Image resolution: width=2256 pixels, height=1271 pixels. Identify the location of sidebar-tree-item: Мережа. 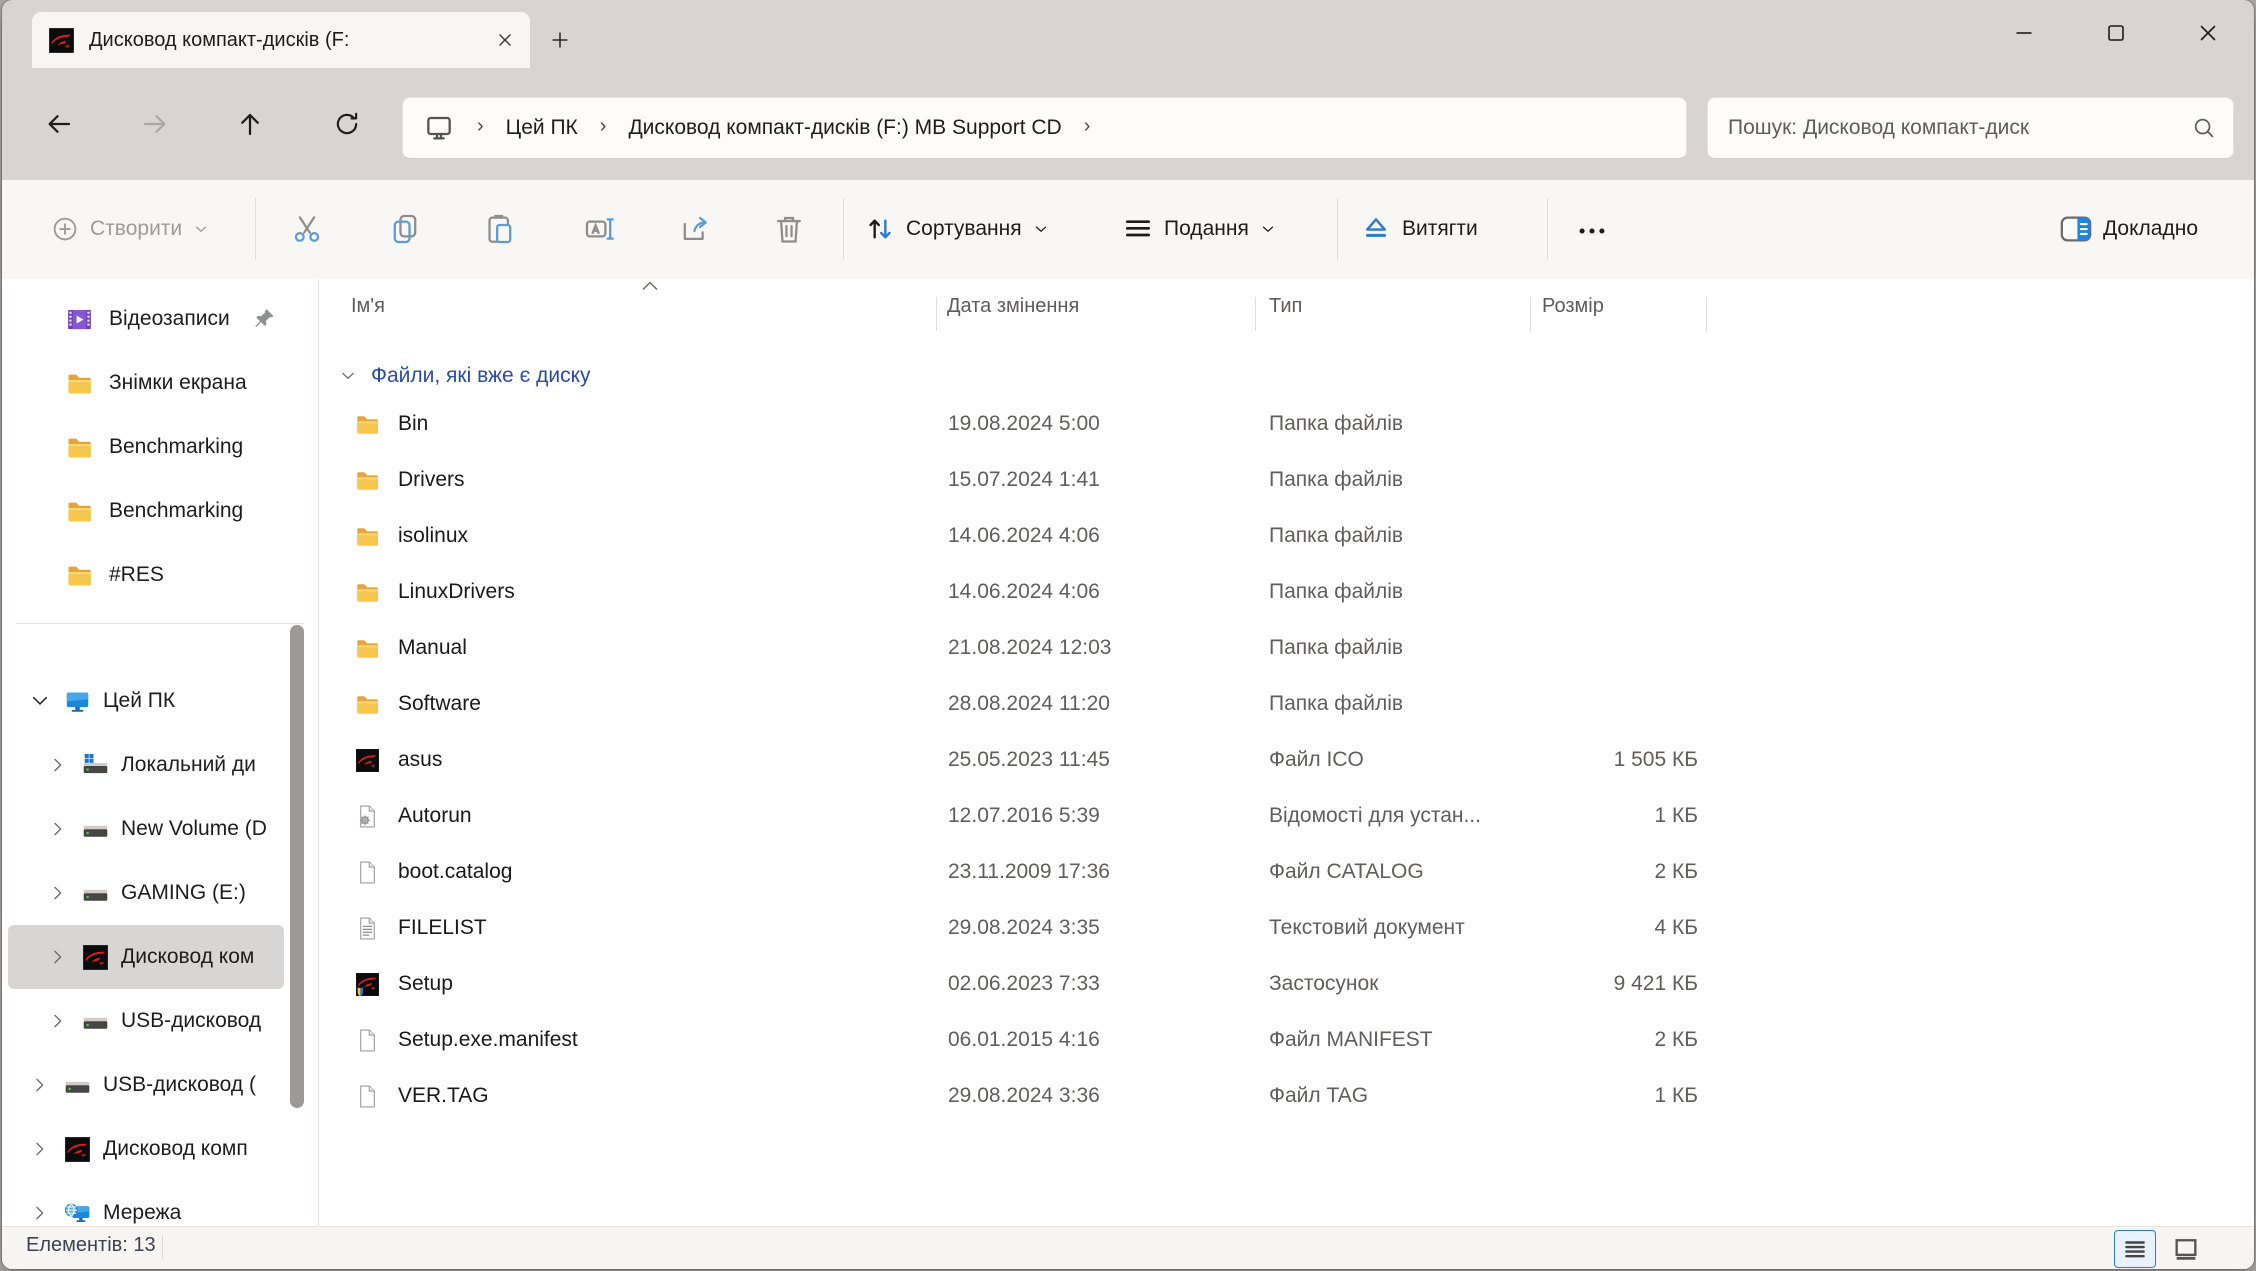
(146, 1205).